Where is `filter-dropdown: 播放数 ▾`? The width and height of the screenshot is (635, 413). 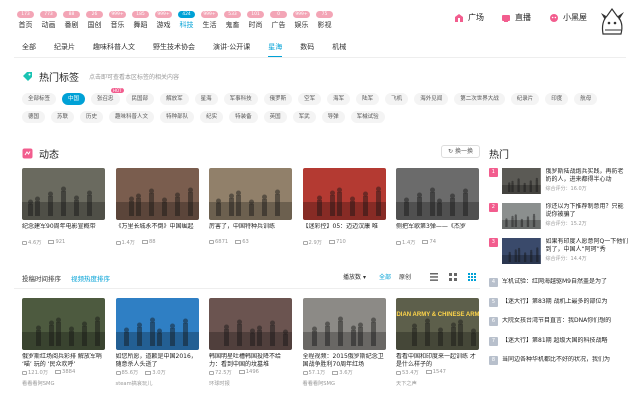 filter-dropdown: 播放数 ▾ is located at coordinates (354, 276).